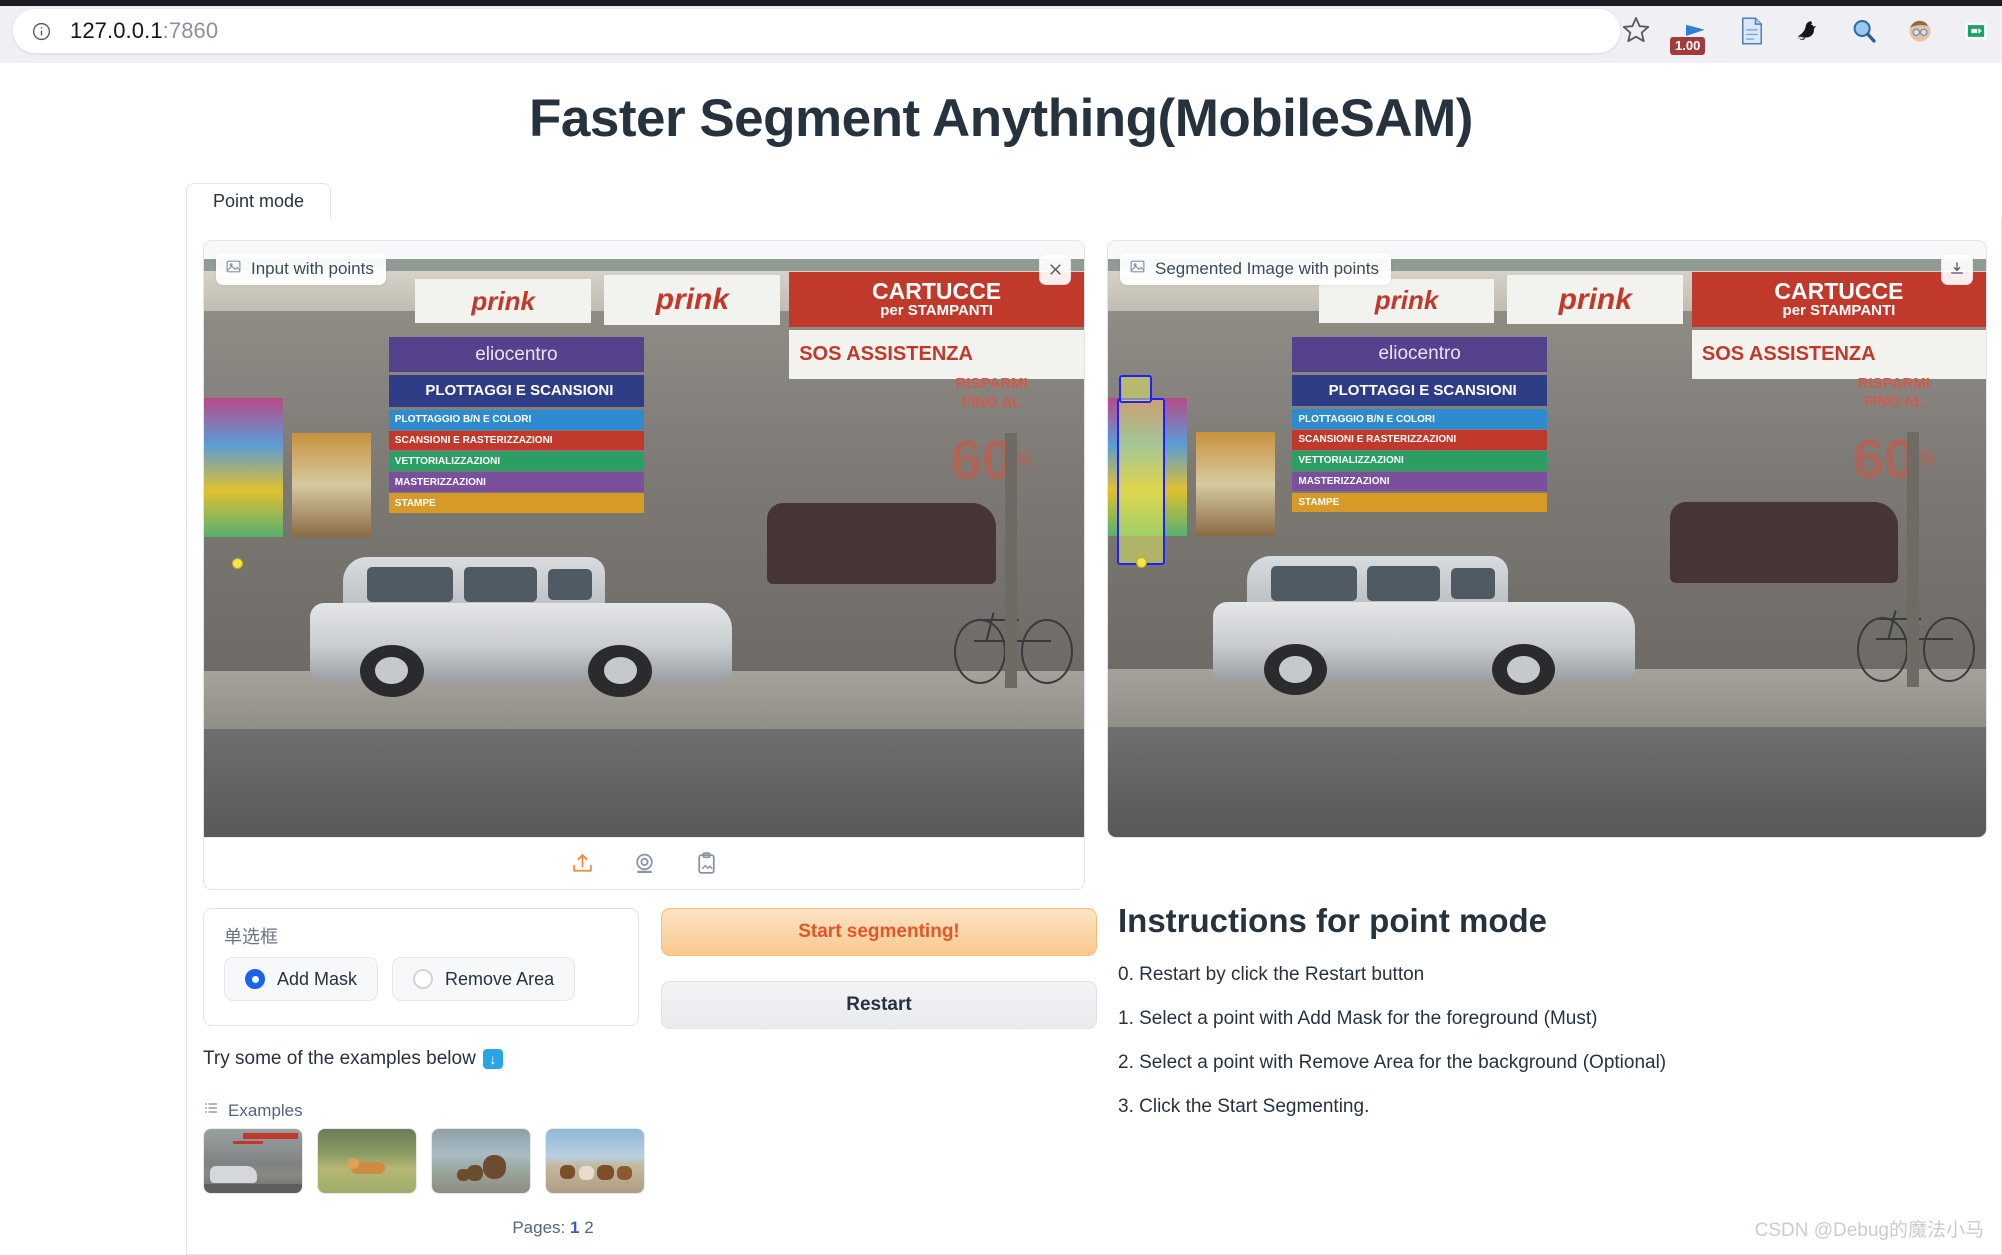 The width and height of the screenshot is (2002, 1255). Describe the element at coordinates (574, 1227) in the screenshot. I see `pager-page-1: 1` at that location.